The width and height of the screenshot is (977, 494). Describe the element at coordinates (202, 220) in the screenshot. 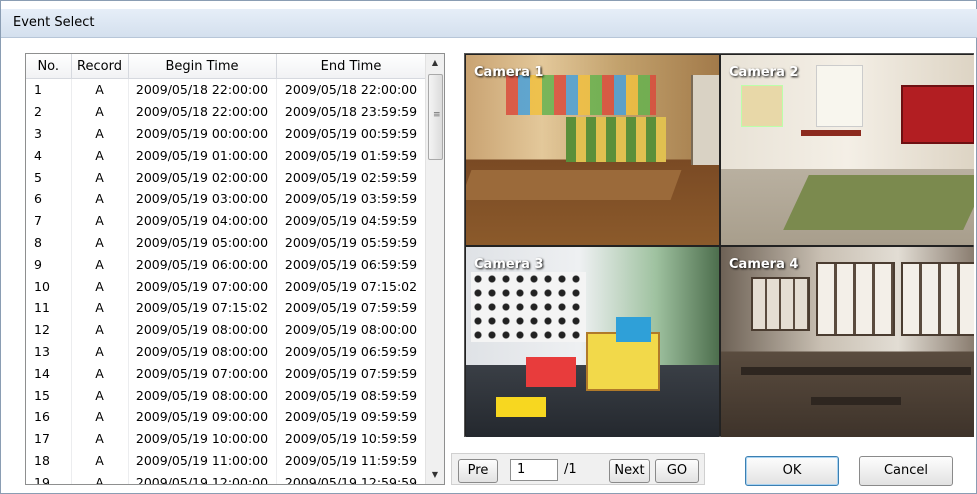

I see `cell-begin-time: 2009/05/19 04:00:00` at that location.